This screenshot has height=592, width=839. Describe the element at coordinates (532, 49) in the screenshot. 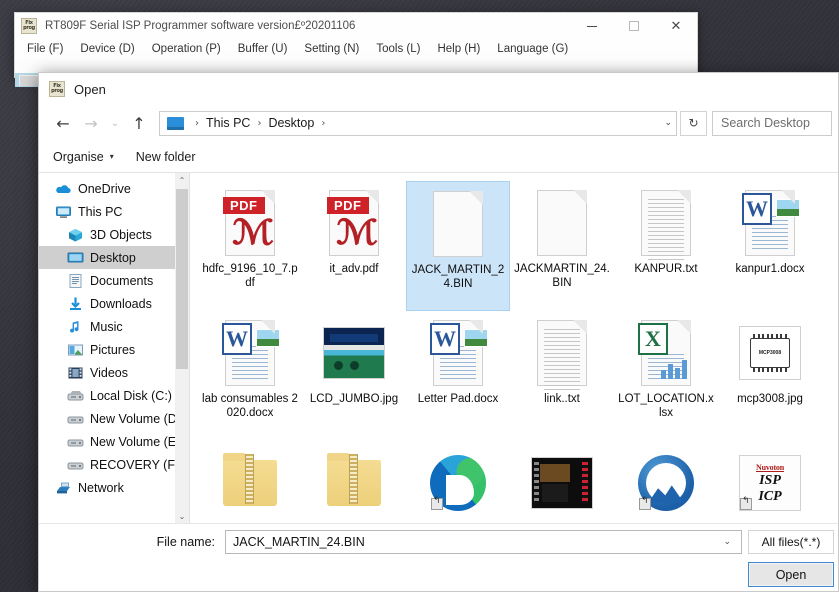

I see `menu-item-language: Language (G)` at that location.